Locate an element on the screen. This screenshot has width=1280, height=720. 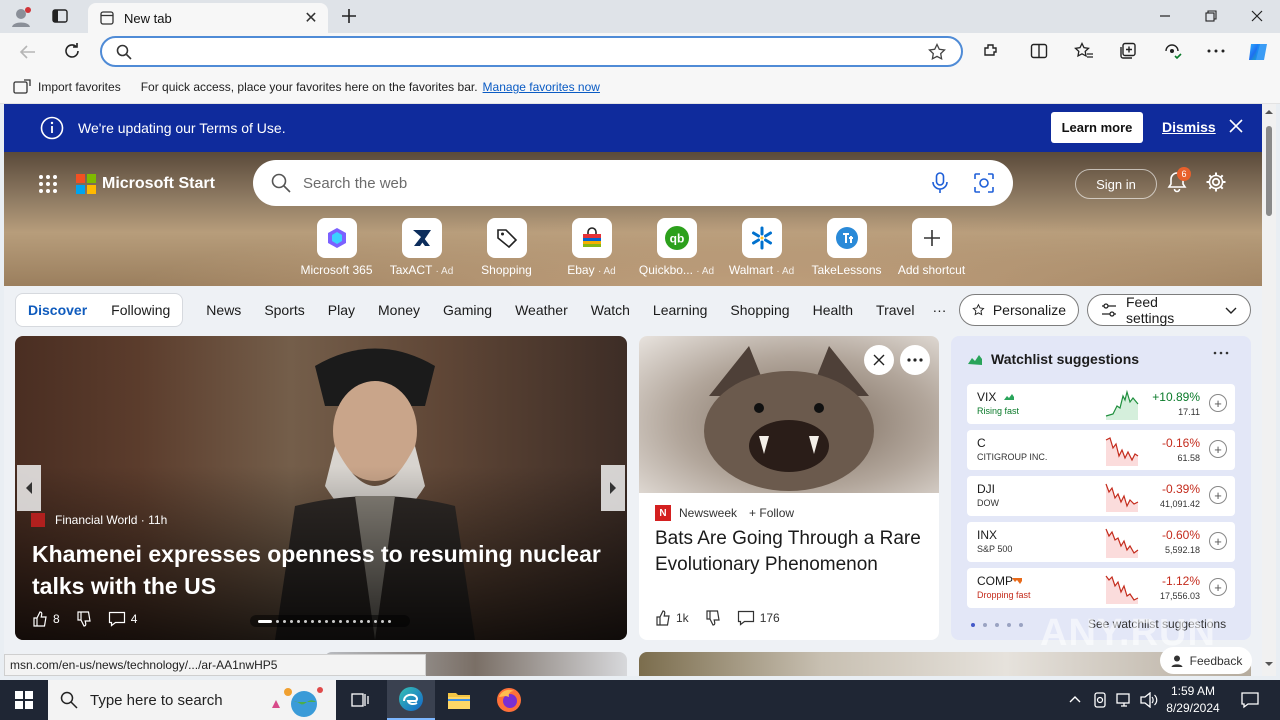
nav-more-button: ··· is located at coordinates (939, 310).